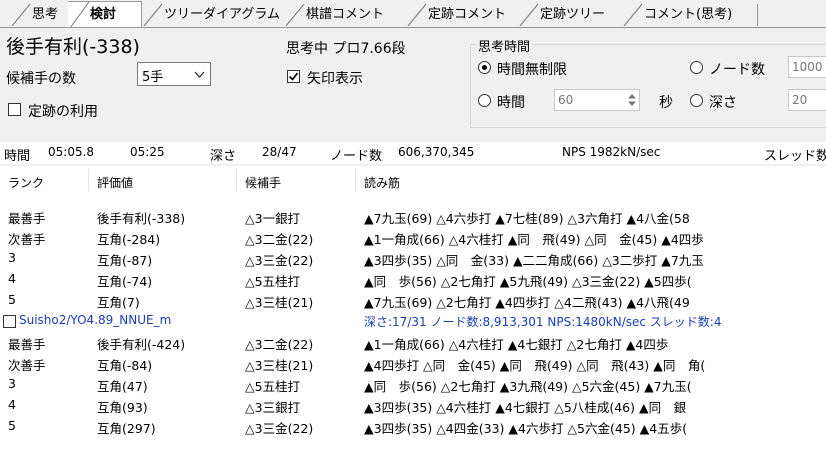  Describe the element at coordinates (147, 152) in the screenshot. I see `status-time-value2: 05:25` at that location.